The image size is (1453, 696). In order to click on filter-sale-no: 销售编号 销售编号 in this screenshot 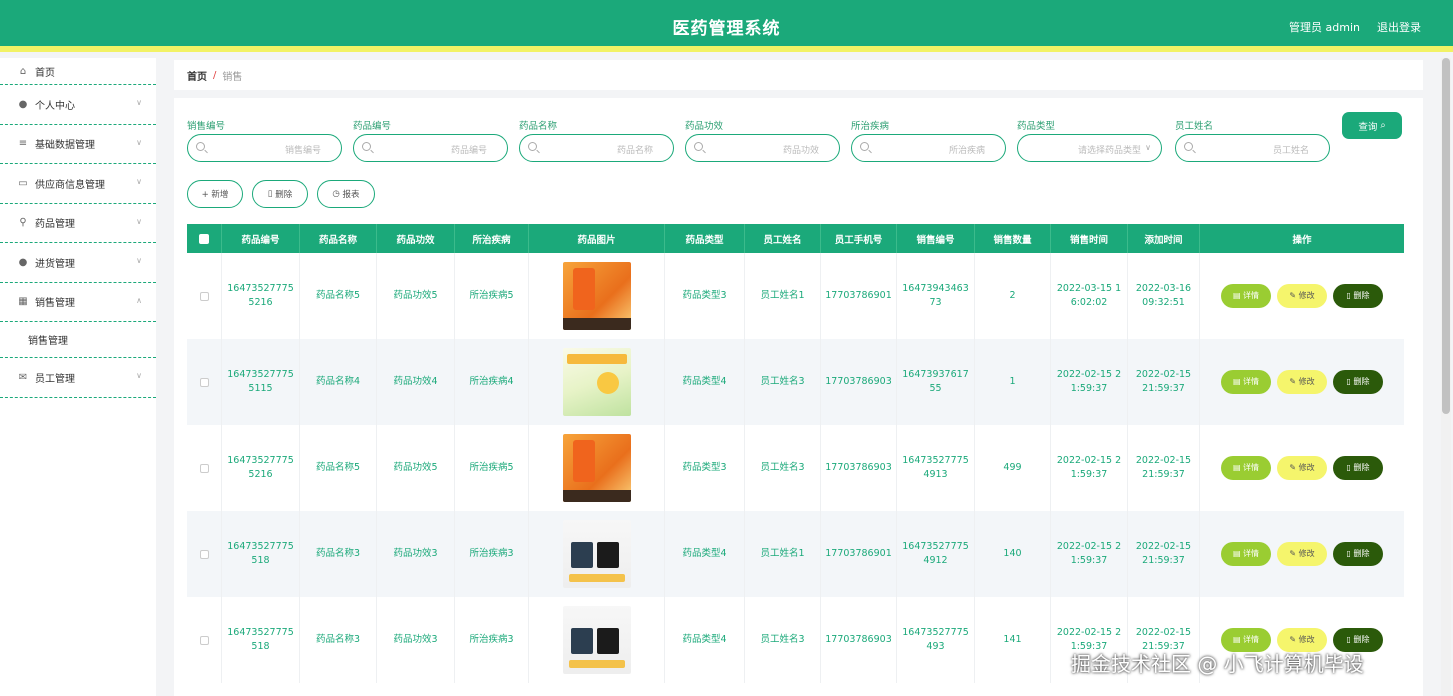, I will do `click(264, 140)`.